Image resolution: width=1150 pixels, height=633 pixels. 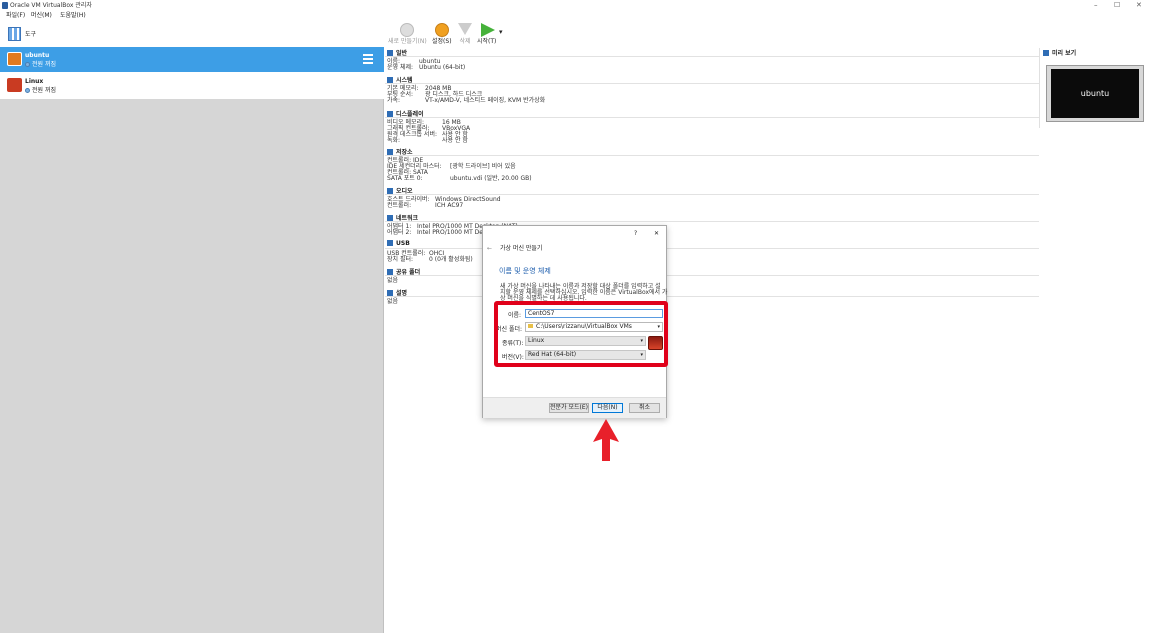 What do you see at coordinates (407, 41) in the screenshot?
I see `new-label: 새로 만들기(N)` at bounding box center [407, 41].